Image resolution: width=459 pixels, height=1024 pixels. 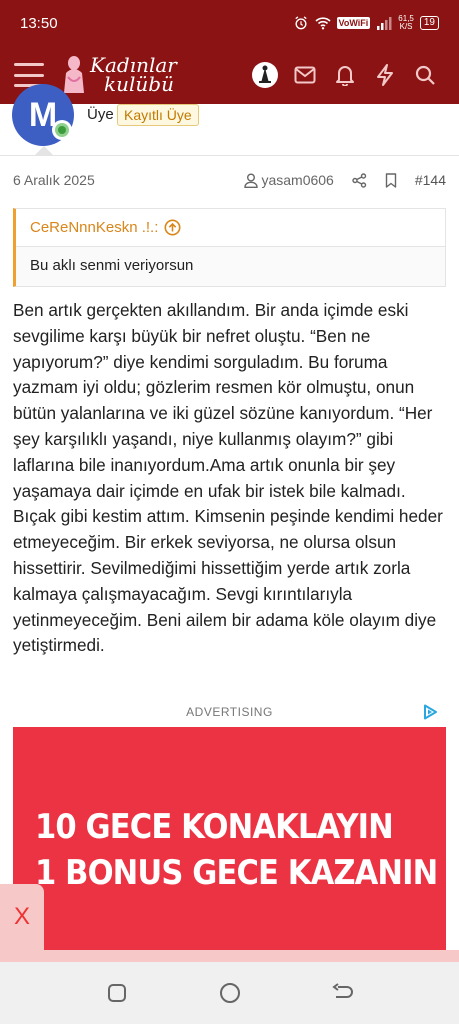 I want to click on status-icons: VoWiFi 61,5 K/S 19, so click(x=366, y=23).